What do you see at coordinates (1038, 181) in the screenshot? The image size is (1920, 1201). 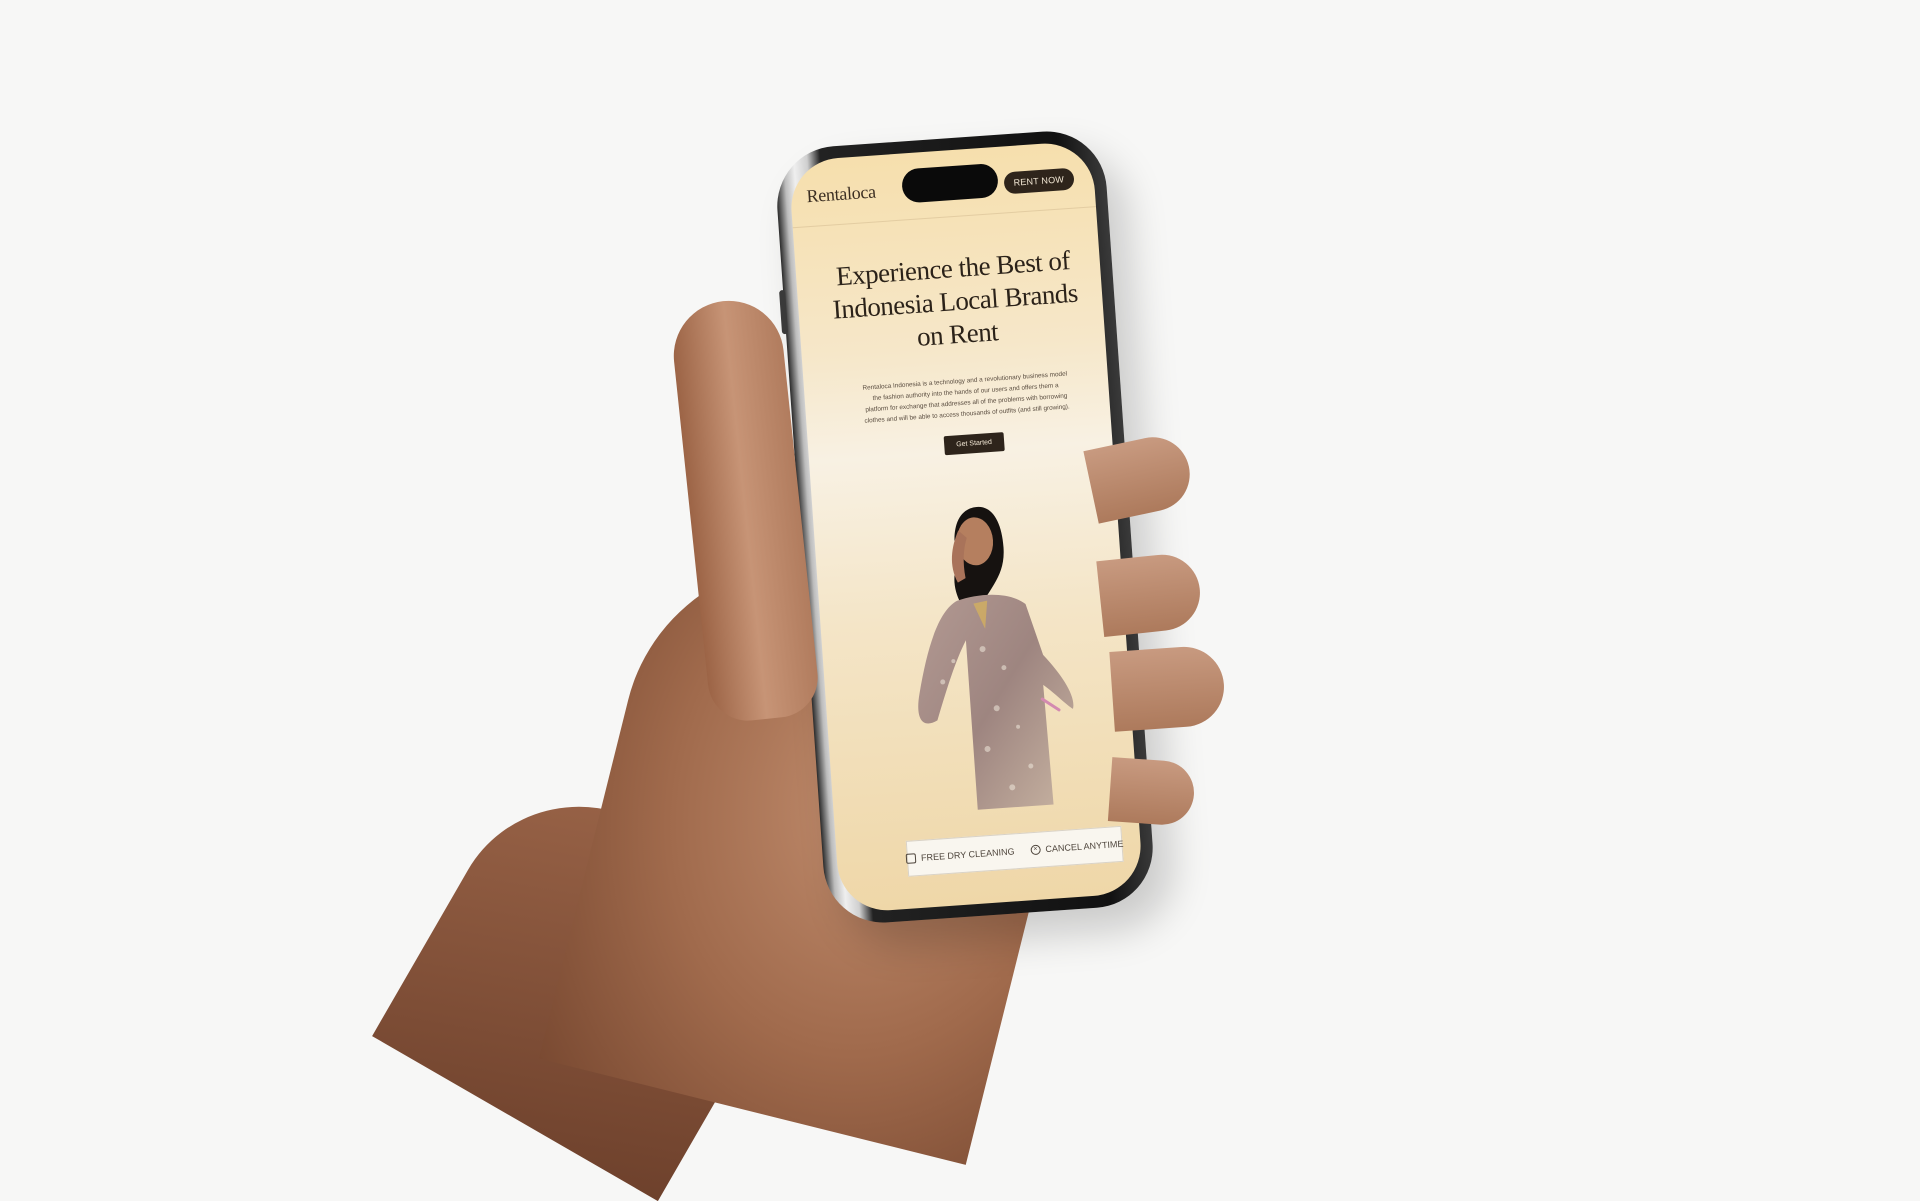 I see `rent-now-button: RENT NOW` at bounding box center [1038, 181].